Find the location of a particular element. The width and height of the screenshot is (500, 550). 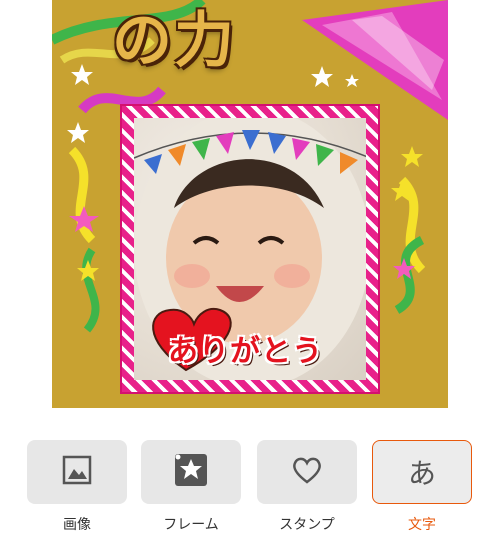

heart-icon is located at coordinates (307, 472).